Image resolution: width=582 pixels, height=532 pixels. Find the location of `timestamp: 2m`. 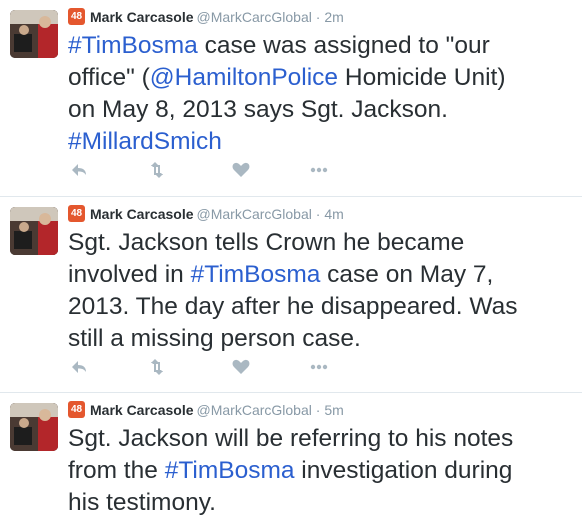

timestamp: 2m is located at coordinates (333, 17).